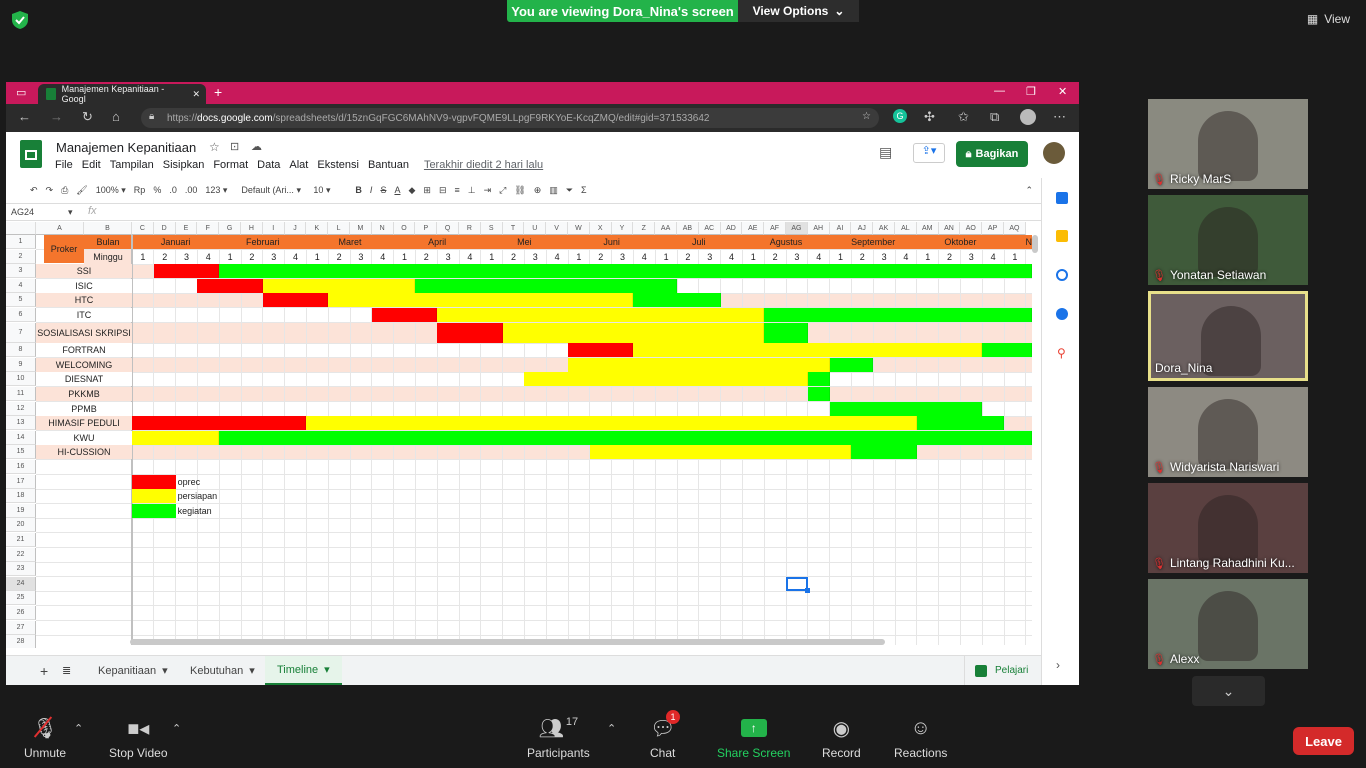 This screenshot has width=1366, height=768. Describe the element at coordinates (1062, 236) in the screenshot. I see `keep-icon` at that location.